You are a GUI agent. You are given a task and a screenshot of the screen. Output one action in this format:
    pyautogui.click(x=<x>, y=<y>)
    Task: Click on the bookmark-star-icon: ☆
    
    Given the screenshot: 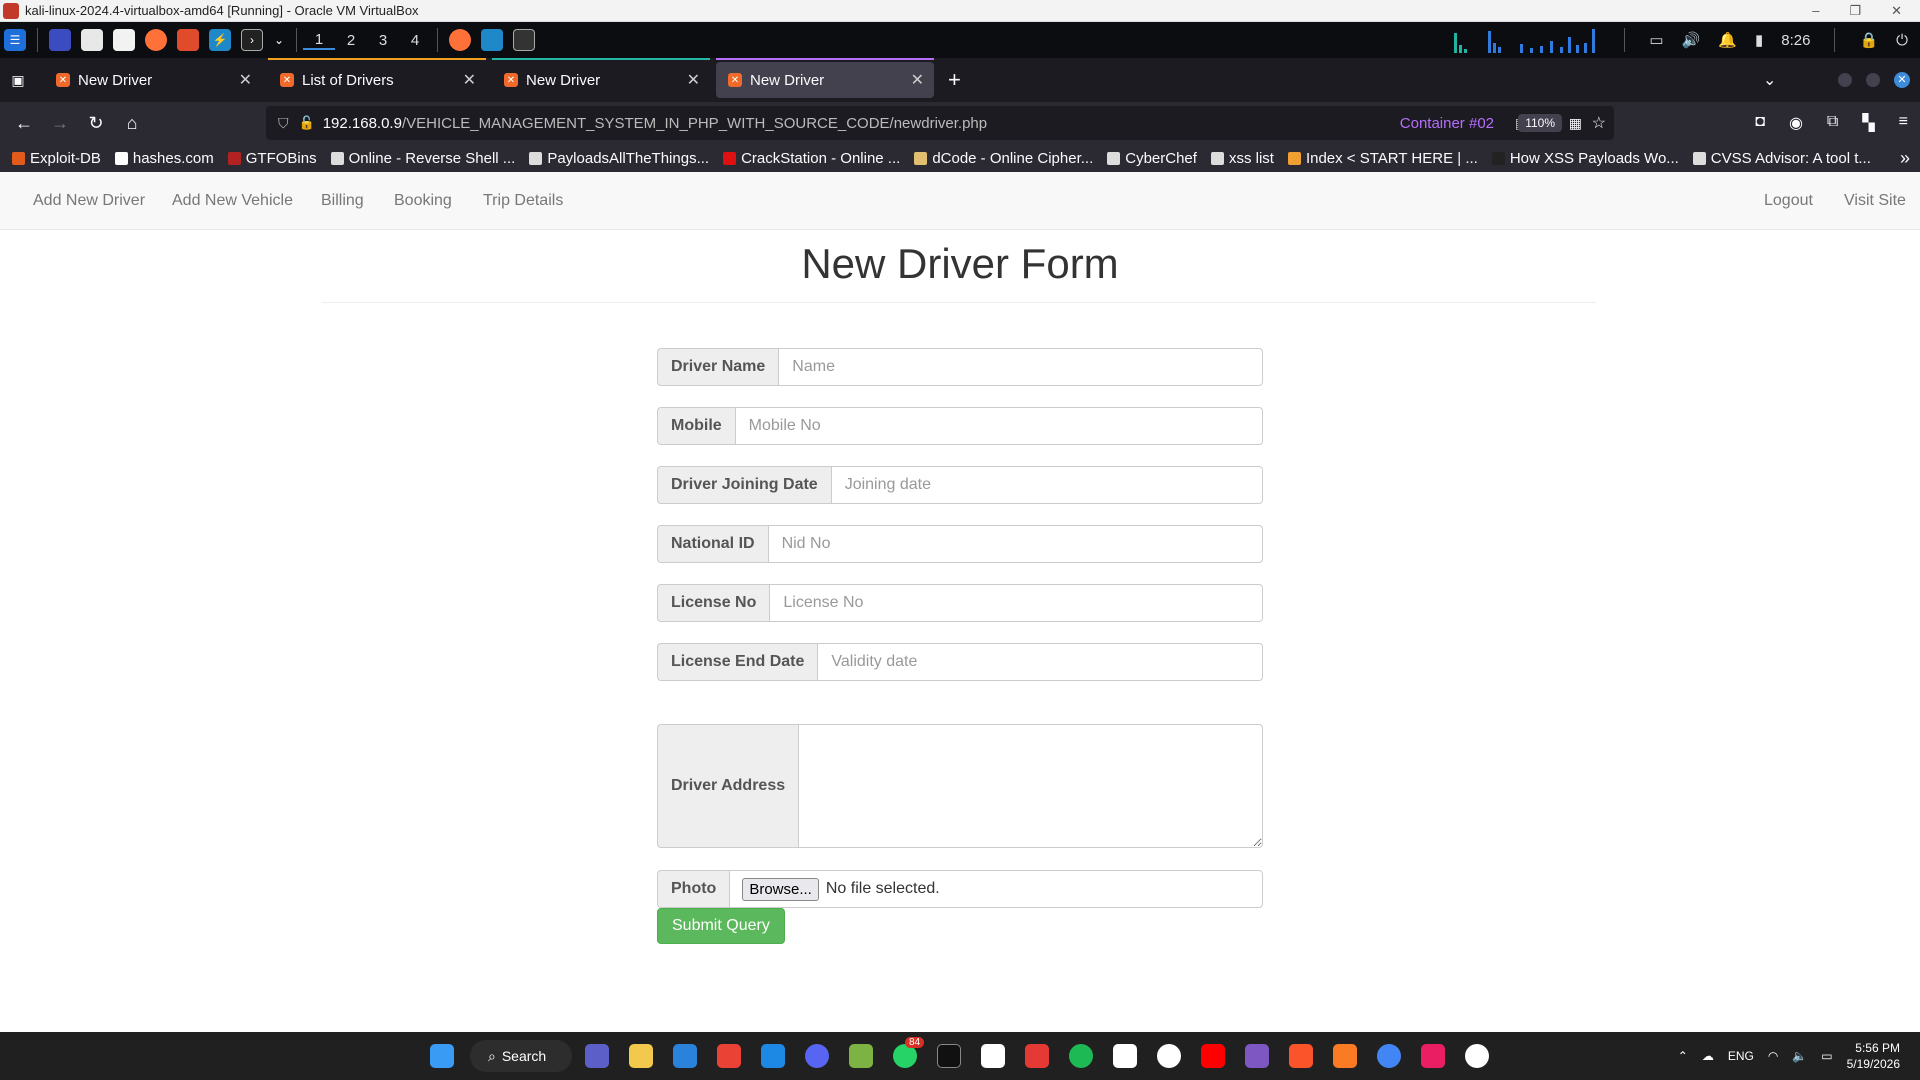 What is the action you would take?
    pyautogui.click(x=1599, y=123)
    